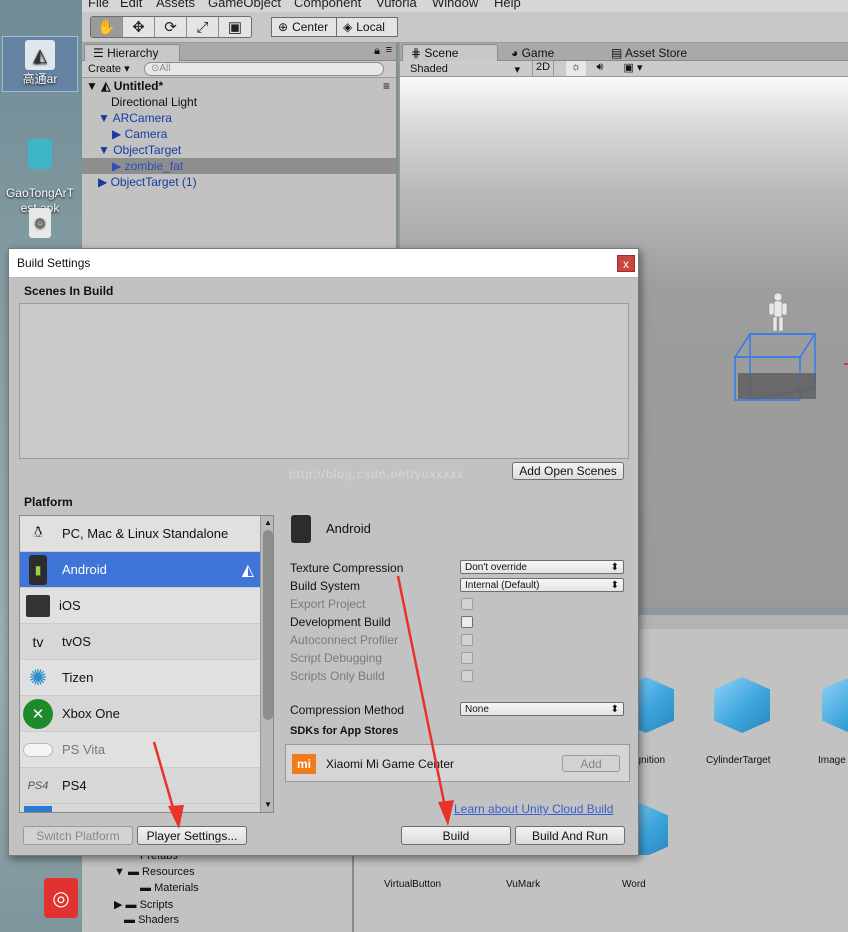 This screenshot has height=932, width=848. What do you see at coordinates (132, 52) in the screenshot?
I see `tab-hierarchy: ☰ Hierarchy` at bounding box center [132, 52].